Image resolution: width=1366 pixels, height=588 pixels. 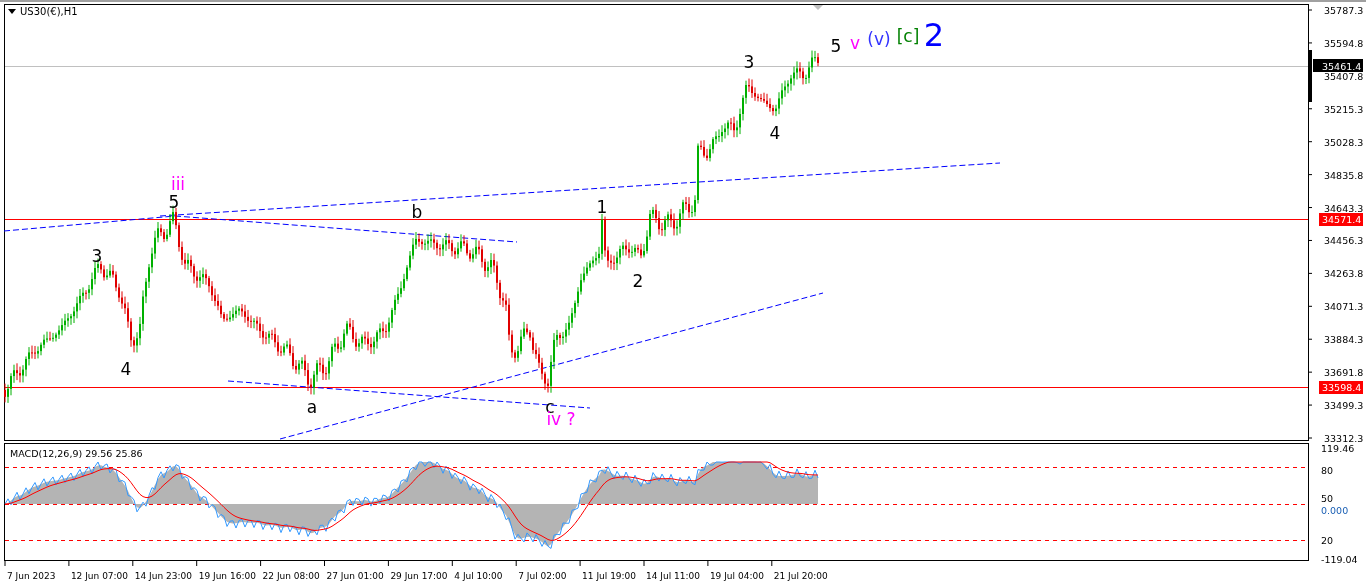 I want to click on time-axis-label: 14 Jun 23:00, so click(x=163, y=576).